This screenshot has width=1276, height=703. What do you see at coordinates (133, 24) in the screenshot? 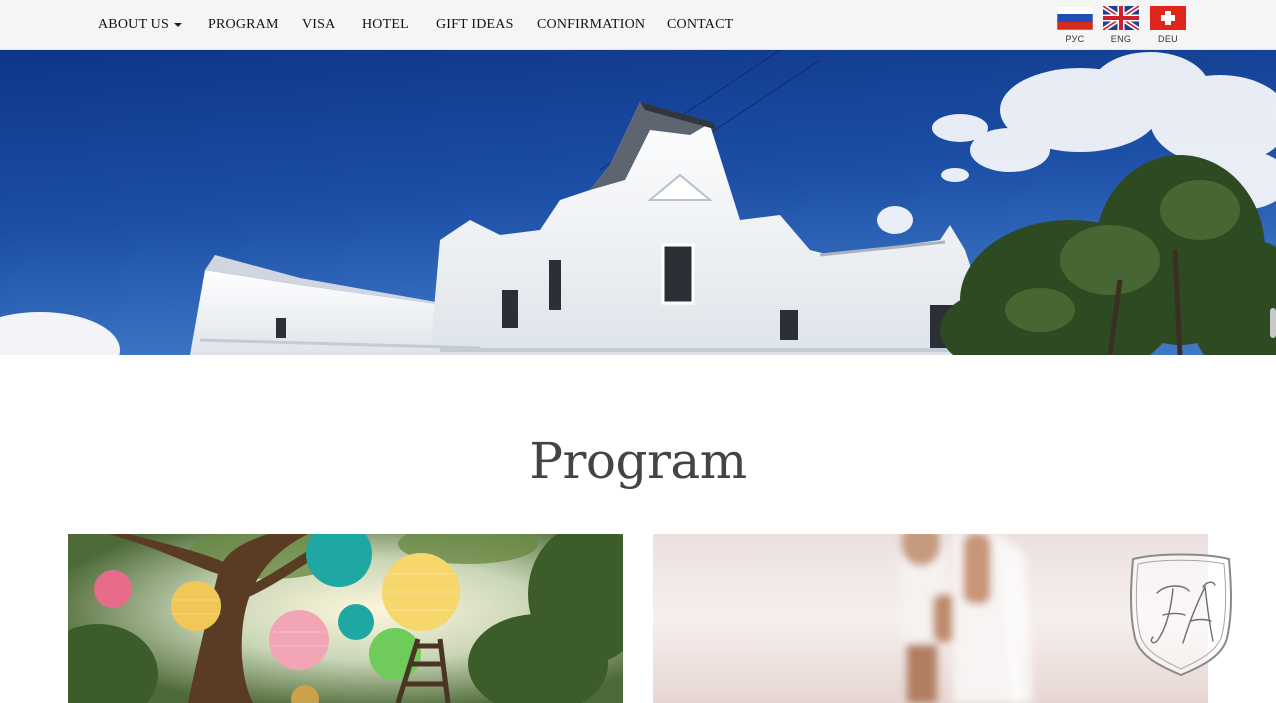
I see `nav-about-us-label: ABOUT US` at bounding box center [133, 24].